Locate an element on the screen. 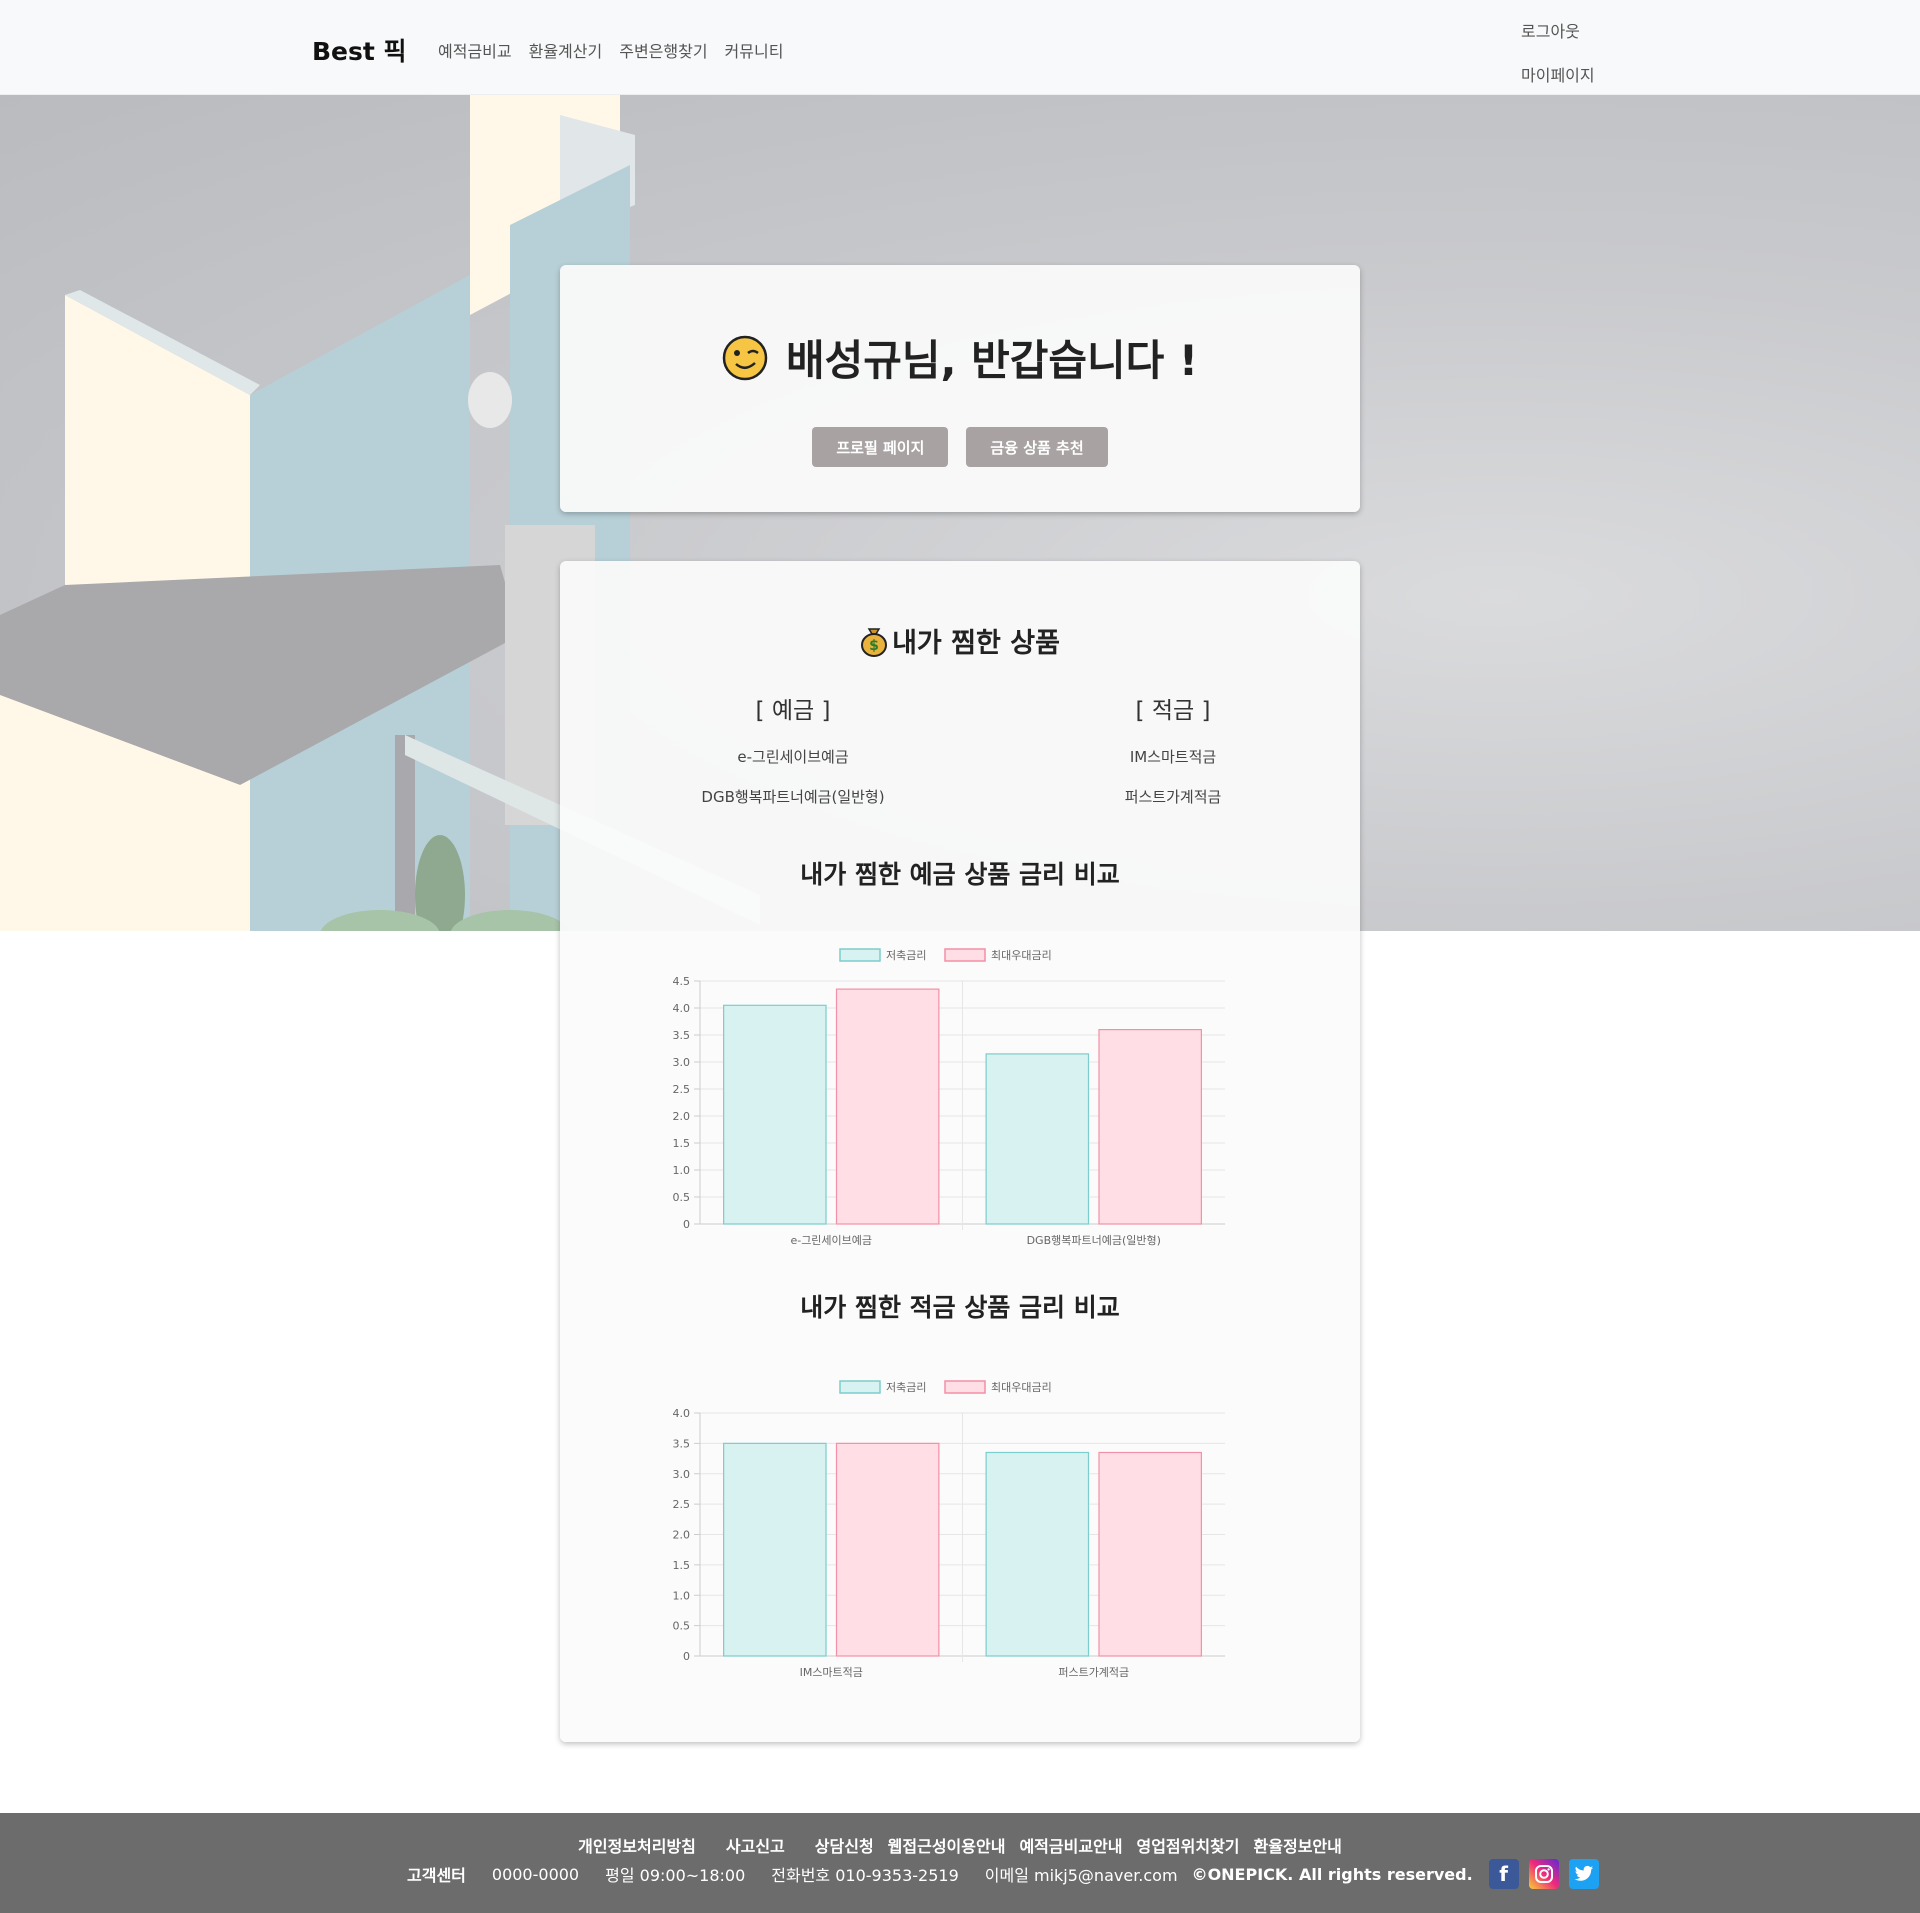 This screenshot has width=1920, height=1913. welcome-card: 배성규님, 반갑습니다 ! 프로필 페이지 금융 상품 추천 is located at coordinates (960, 388).